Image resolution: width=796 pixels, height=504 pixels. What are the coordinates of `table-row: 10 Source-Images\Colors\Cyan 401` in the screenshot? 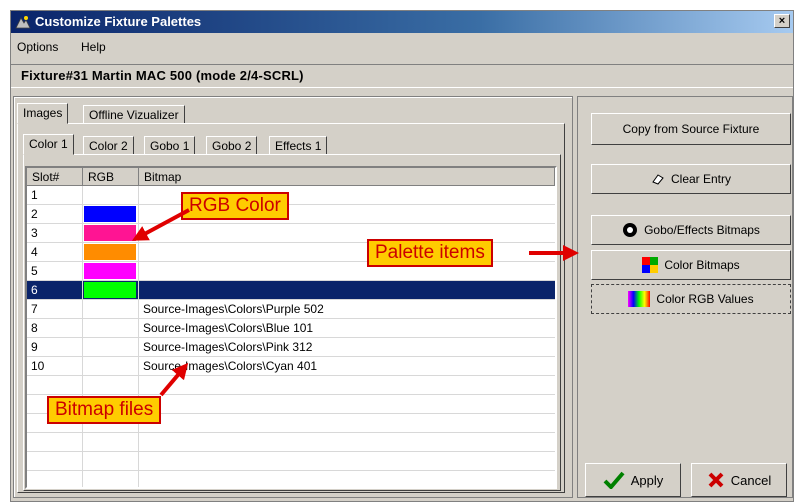 It's located at (291, 366).